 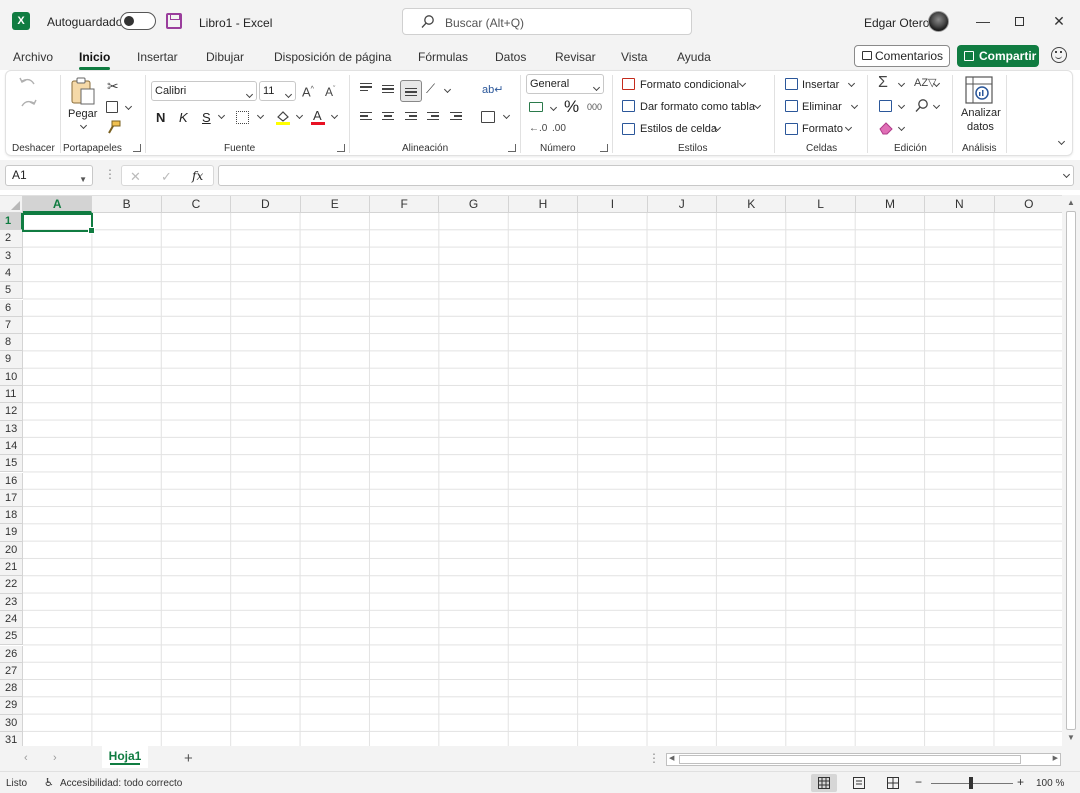 What do you see at coordinates (260, 116) in the screenshot?
I see `borders-chevron-icon` at bounding box center [260, 116].